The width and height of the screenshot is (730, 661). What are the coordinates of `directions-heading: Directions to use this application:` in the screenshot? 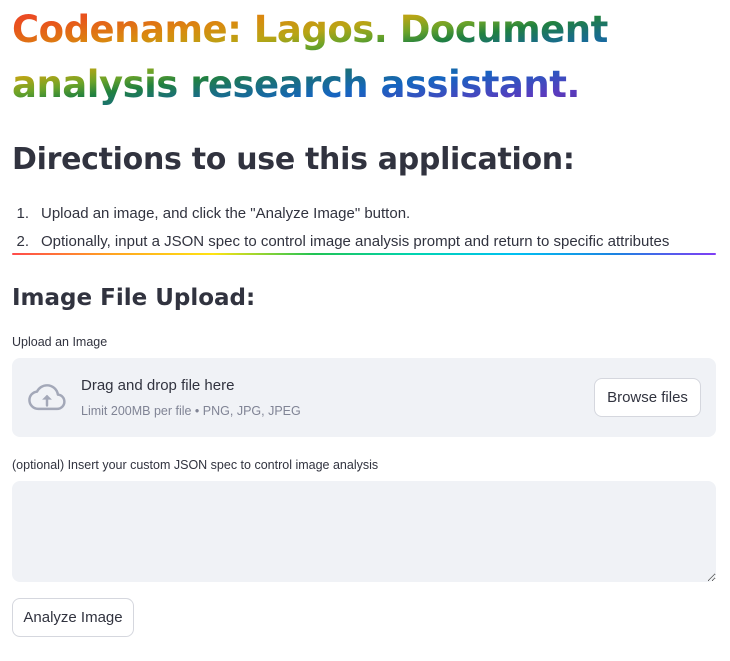 It's located at (293, 159).